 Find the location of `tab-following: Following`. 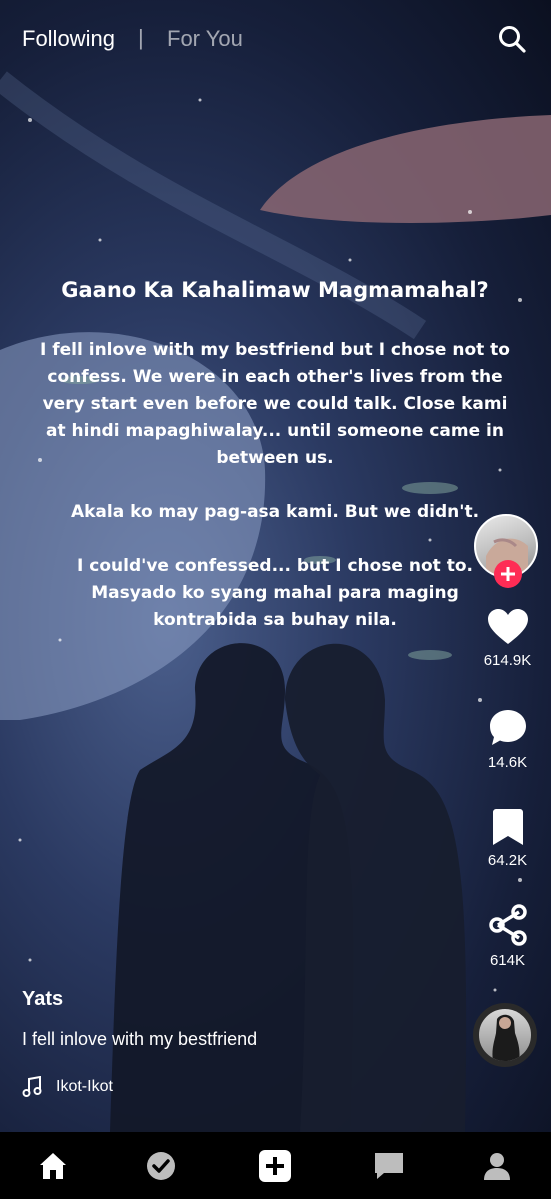

tab-following: Following is located at coordinates (68, 39).